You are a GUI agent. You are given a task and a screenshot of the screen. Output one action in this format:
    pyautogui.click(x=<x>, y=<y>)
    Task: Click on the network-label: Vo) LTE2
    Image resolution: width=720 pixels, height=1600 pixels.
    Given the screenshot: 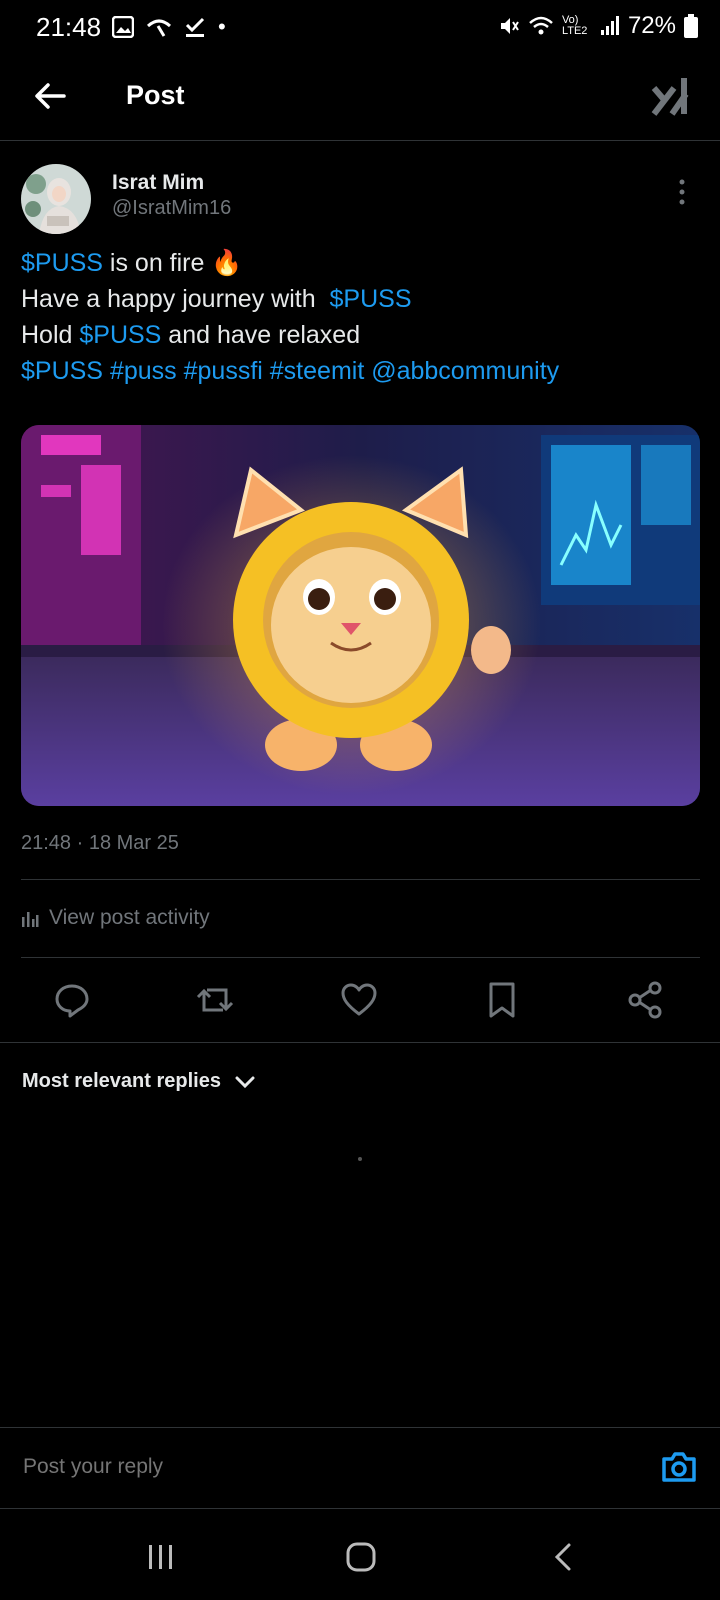 What is the action you would take?
    pyautogui.click(x=574, y=25)
    